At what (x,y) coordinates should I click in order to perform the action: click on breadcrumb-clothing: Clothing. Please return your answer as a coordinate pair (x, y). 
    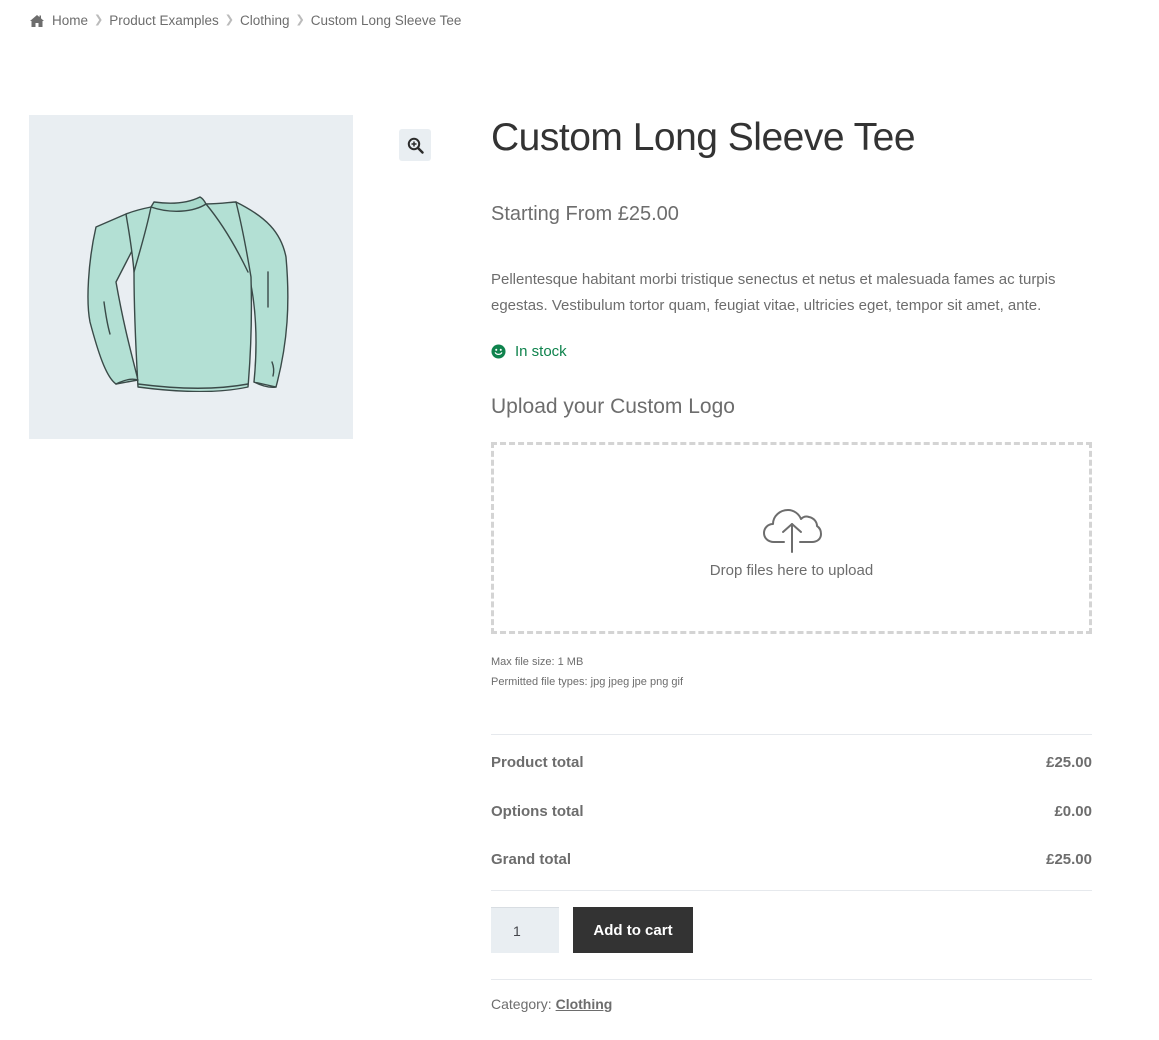
    Looking at the image, I should click on (265, 20).